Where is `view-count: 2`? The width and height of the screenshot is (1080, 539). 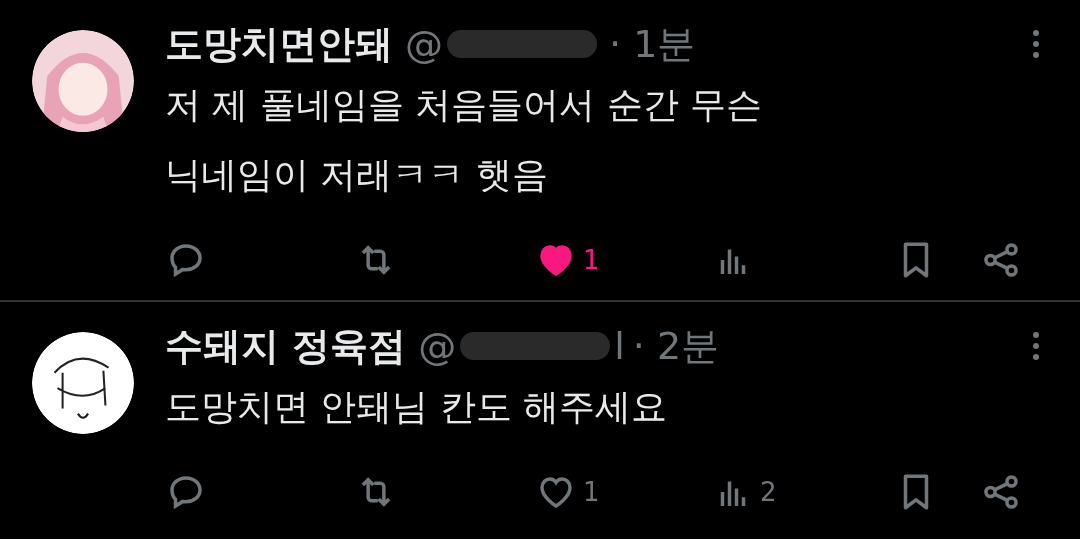 view-count: 2 is located at coordinates (768, 492).